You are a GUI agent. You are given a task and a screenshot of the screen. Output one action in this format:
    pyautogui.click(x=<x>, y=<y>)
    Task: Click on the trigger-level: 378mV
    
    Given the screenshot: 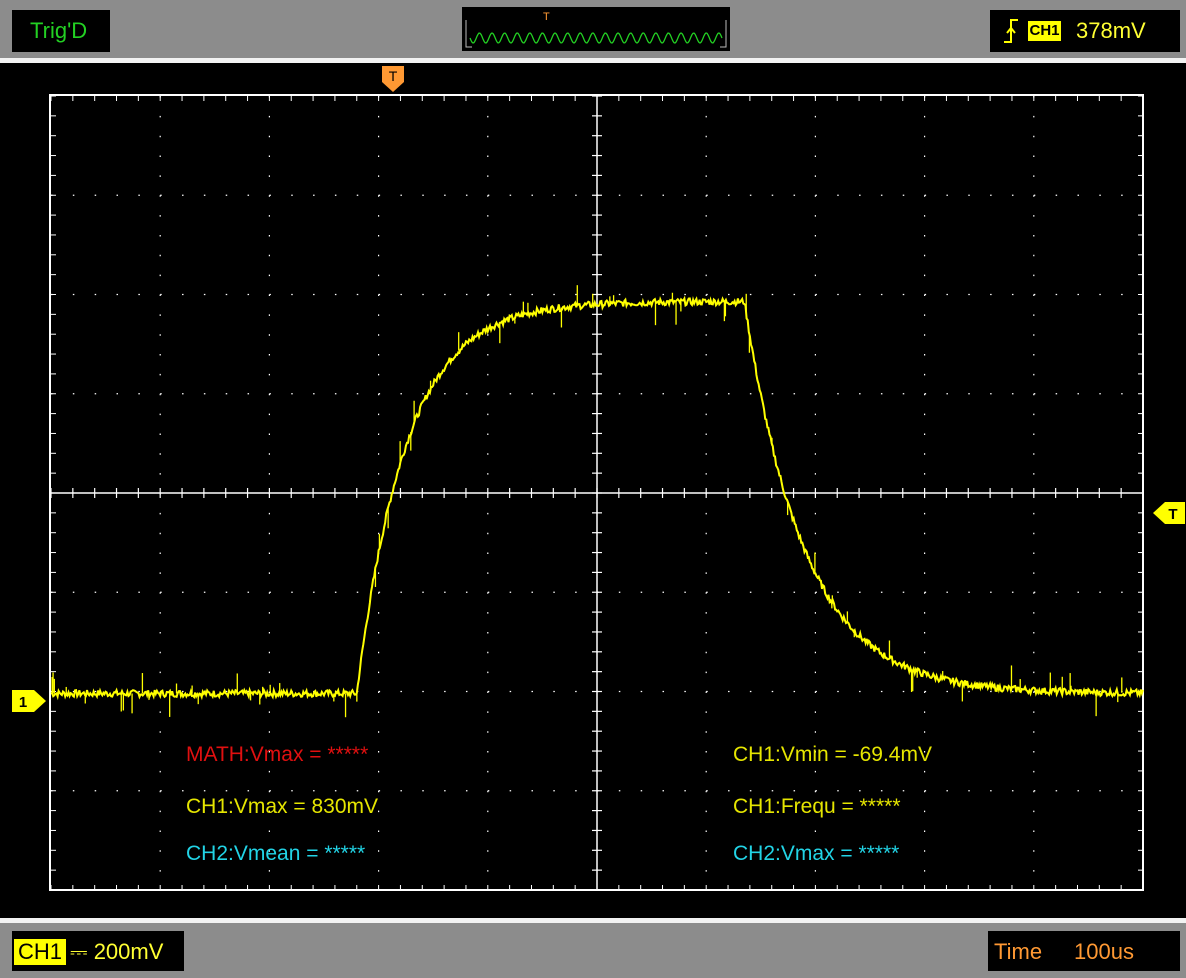 What is the action you would take?
    pyautogui.click(x=1111, y=30)
    